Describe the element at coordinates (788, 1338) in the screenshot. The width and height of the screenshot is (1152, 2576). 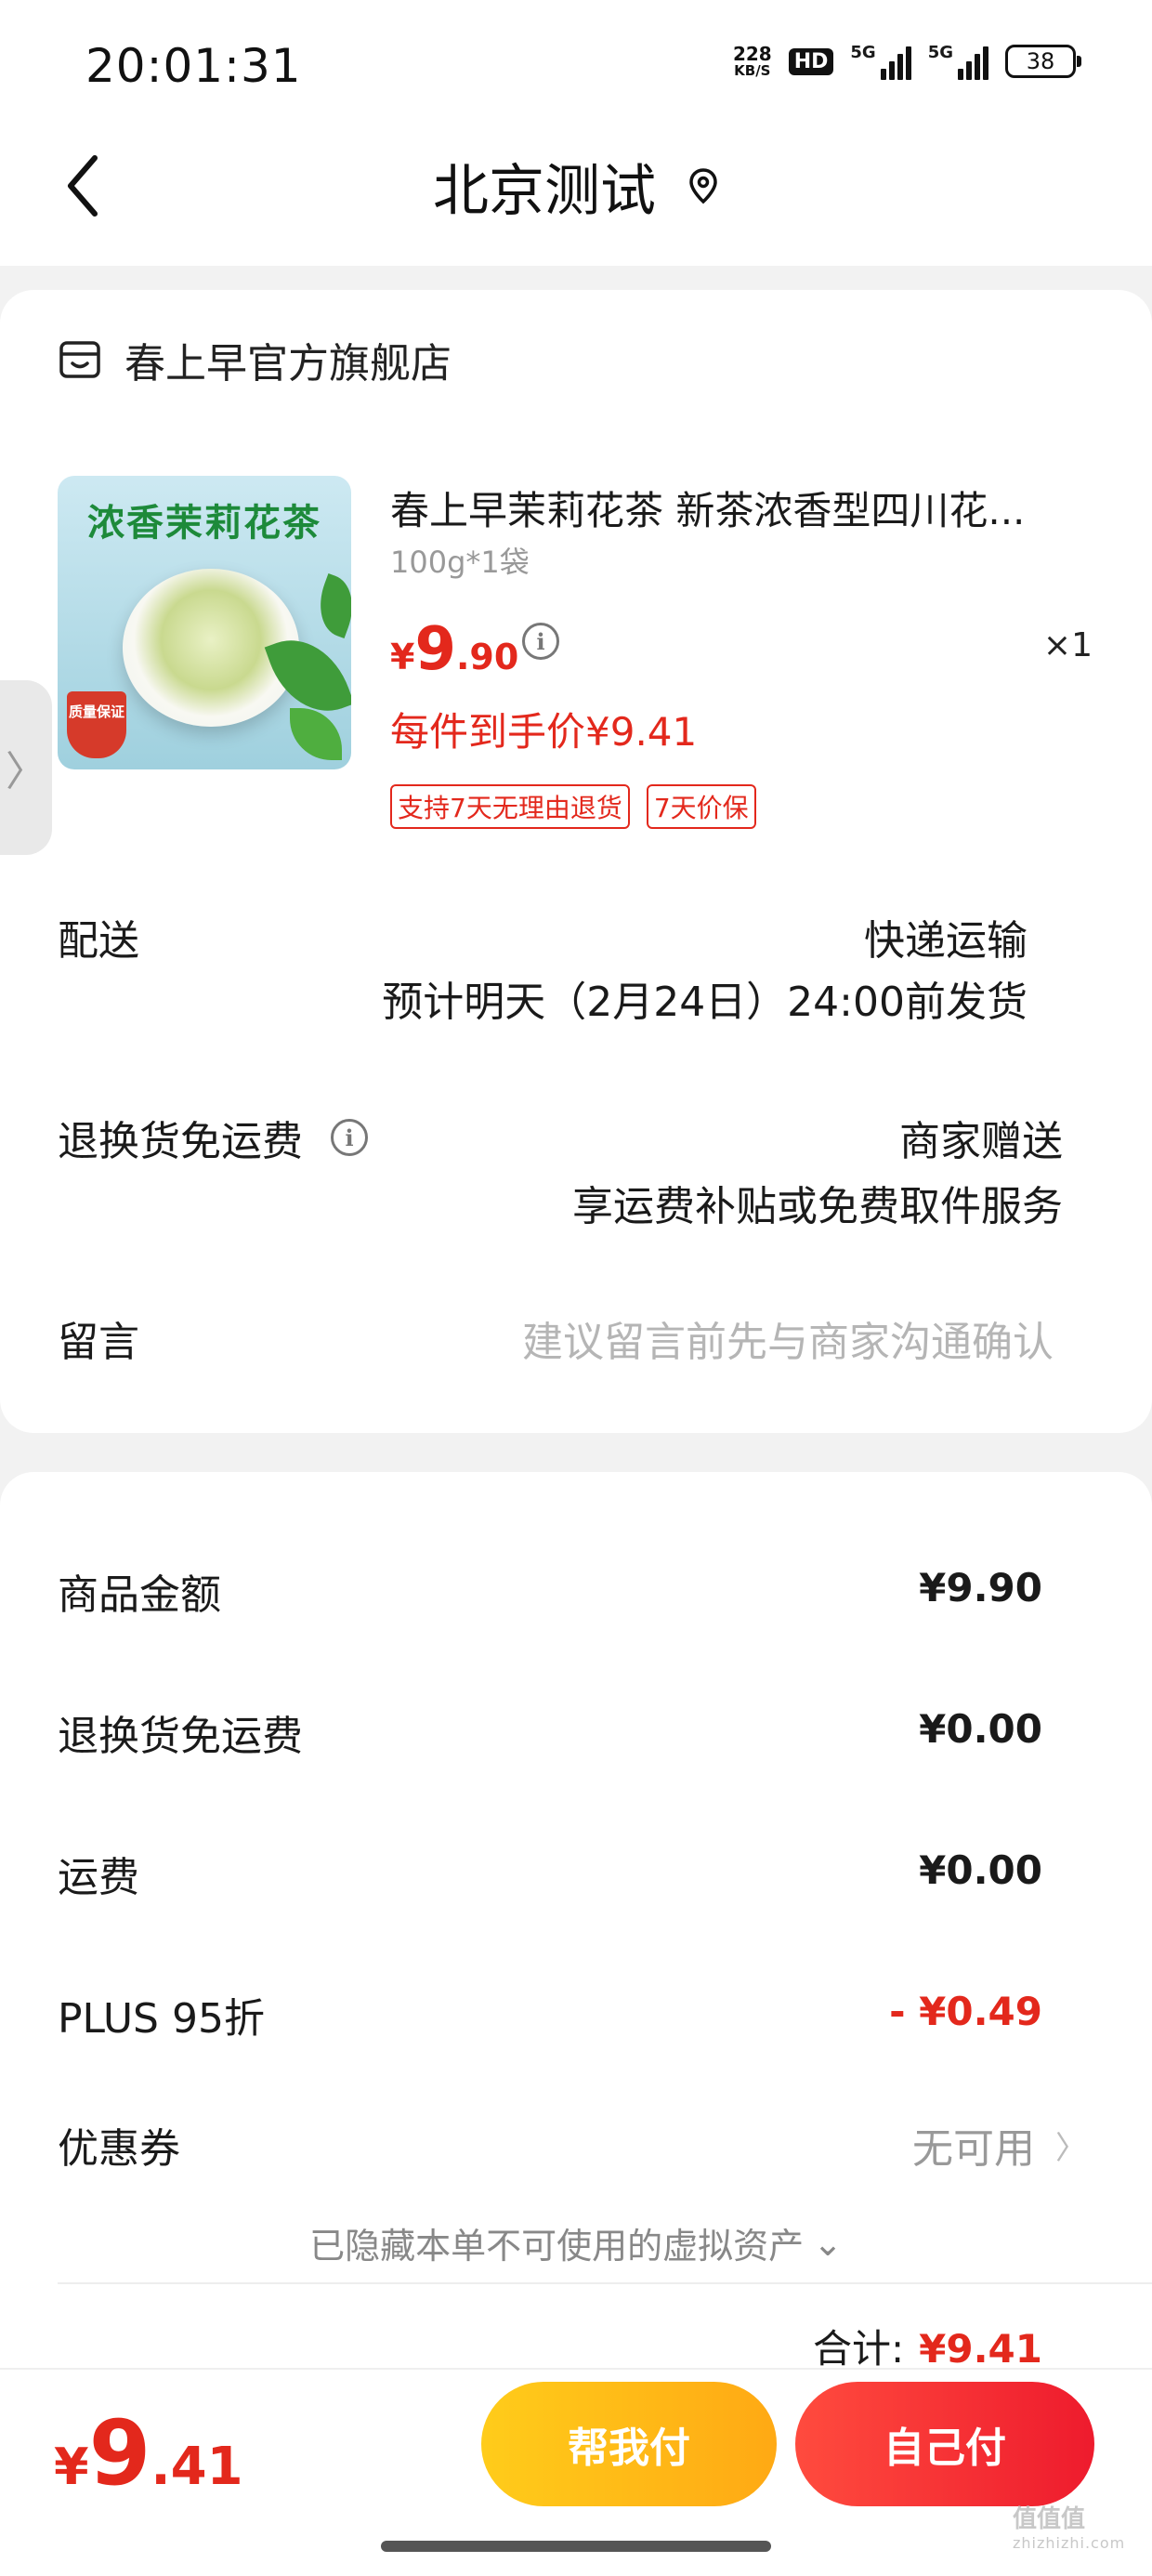
I see `message-input: 建议留言前先与商家沟通确认` at that location.